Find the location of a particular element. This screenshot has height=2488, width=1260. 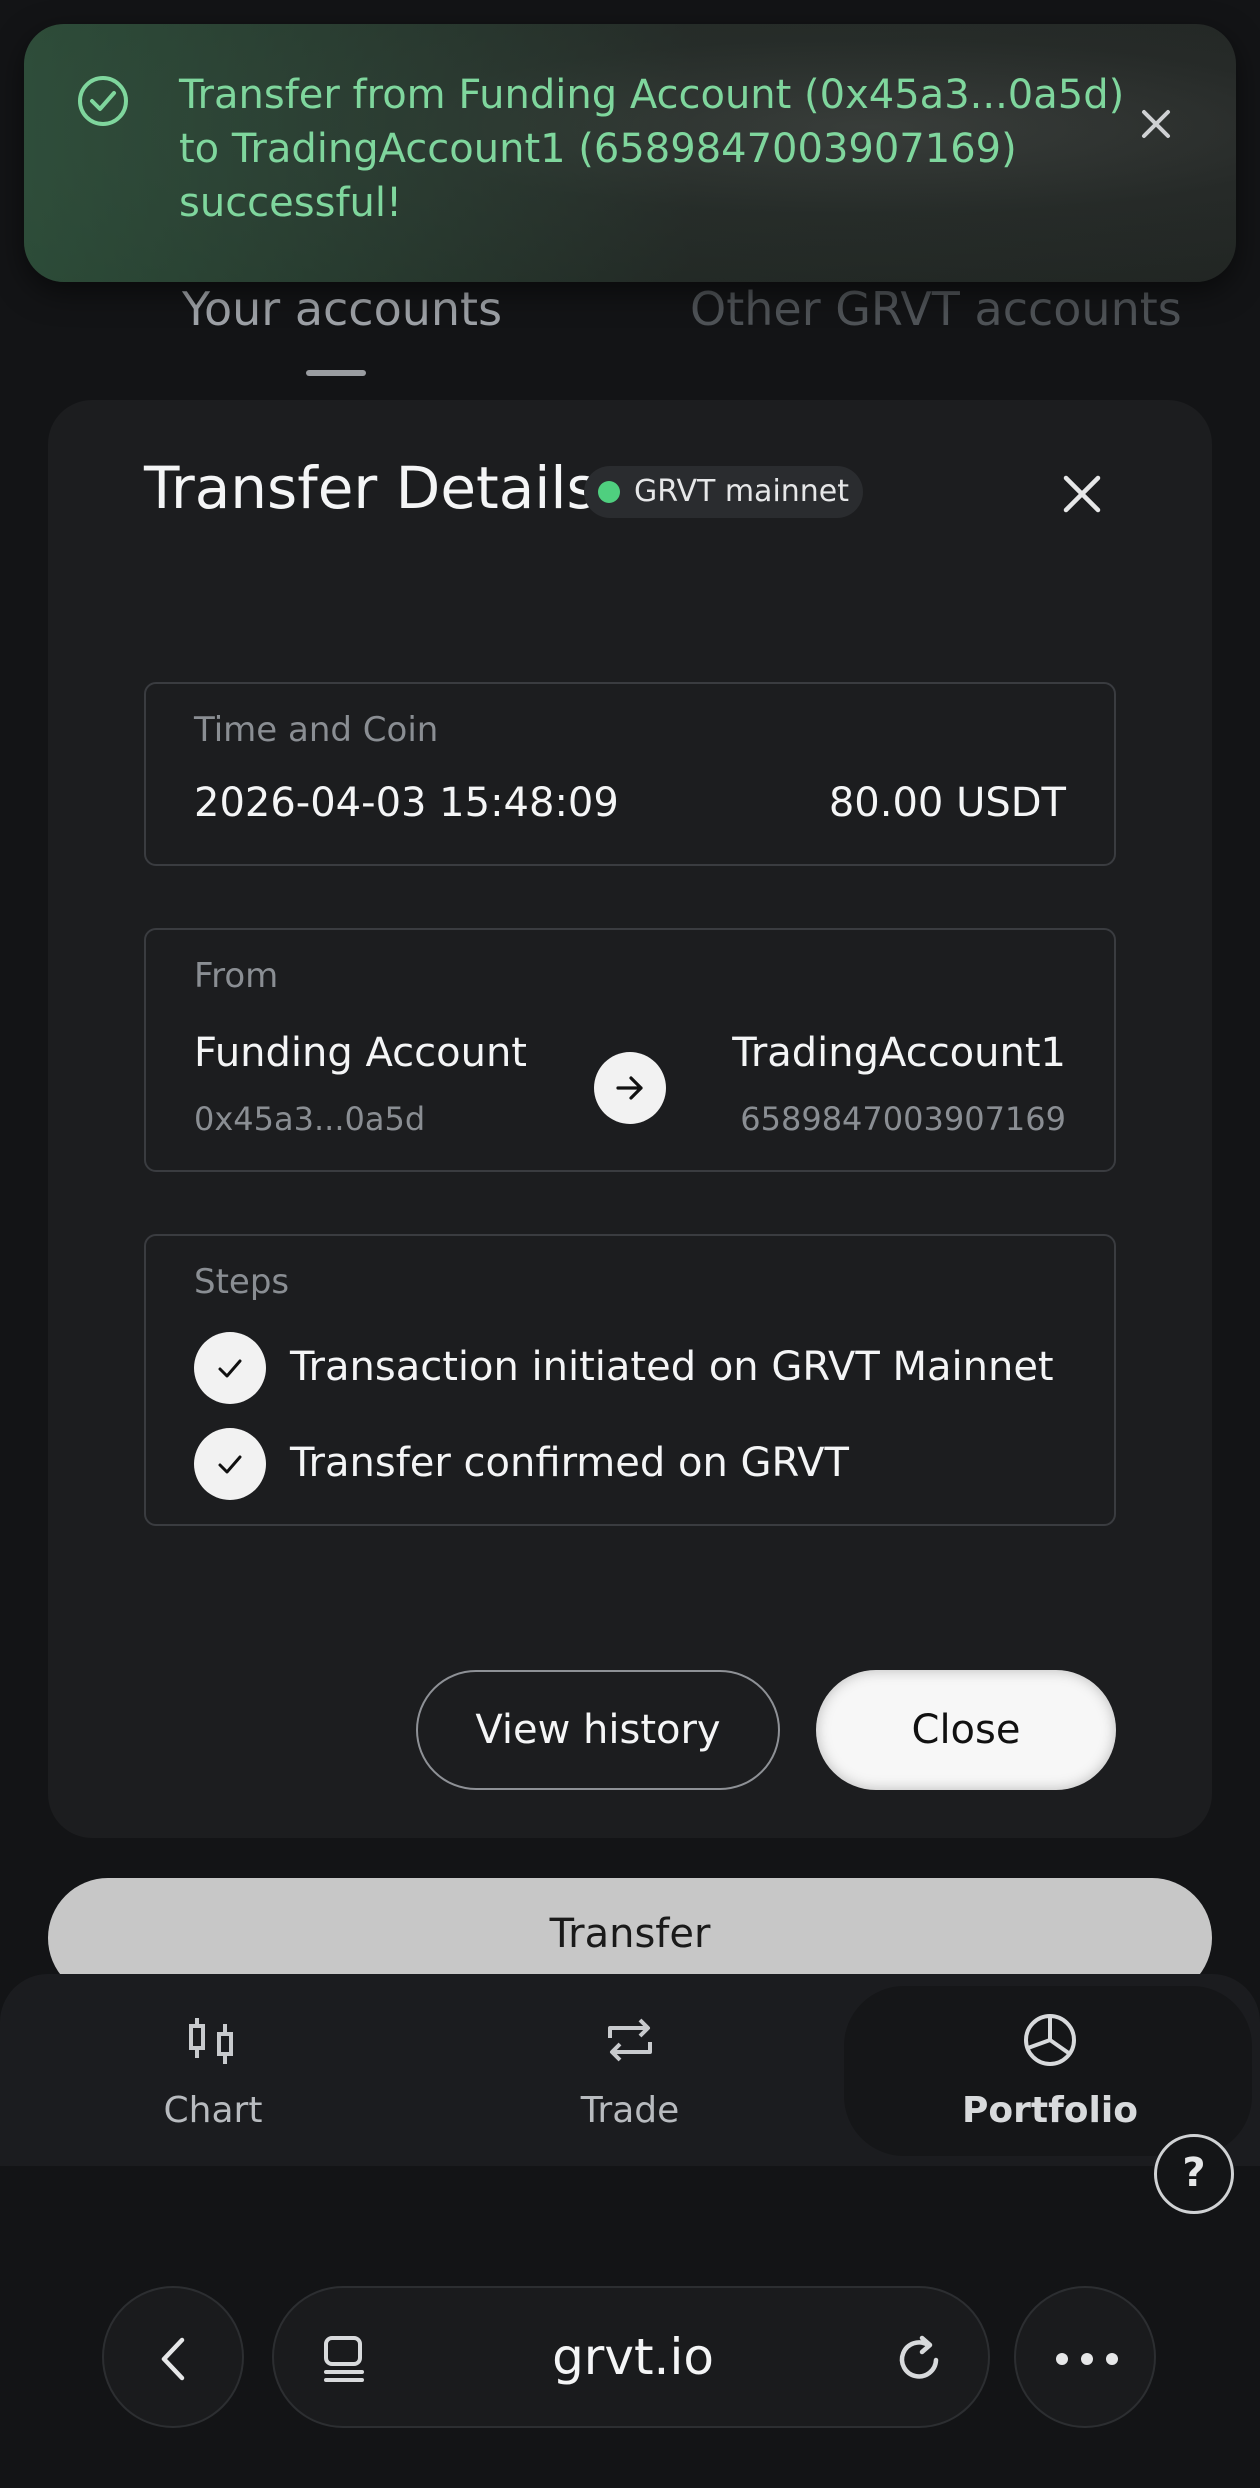

tab-other-accounts: Other GRVT accounts is located at coordinates (936, 309).